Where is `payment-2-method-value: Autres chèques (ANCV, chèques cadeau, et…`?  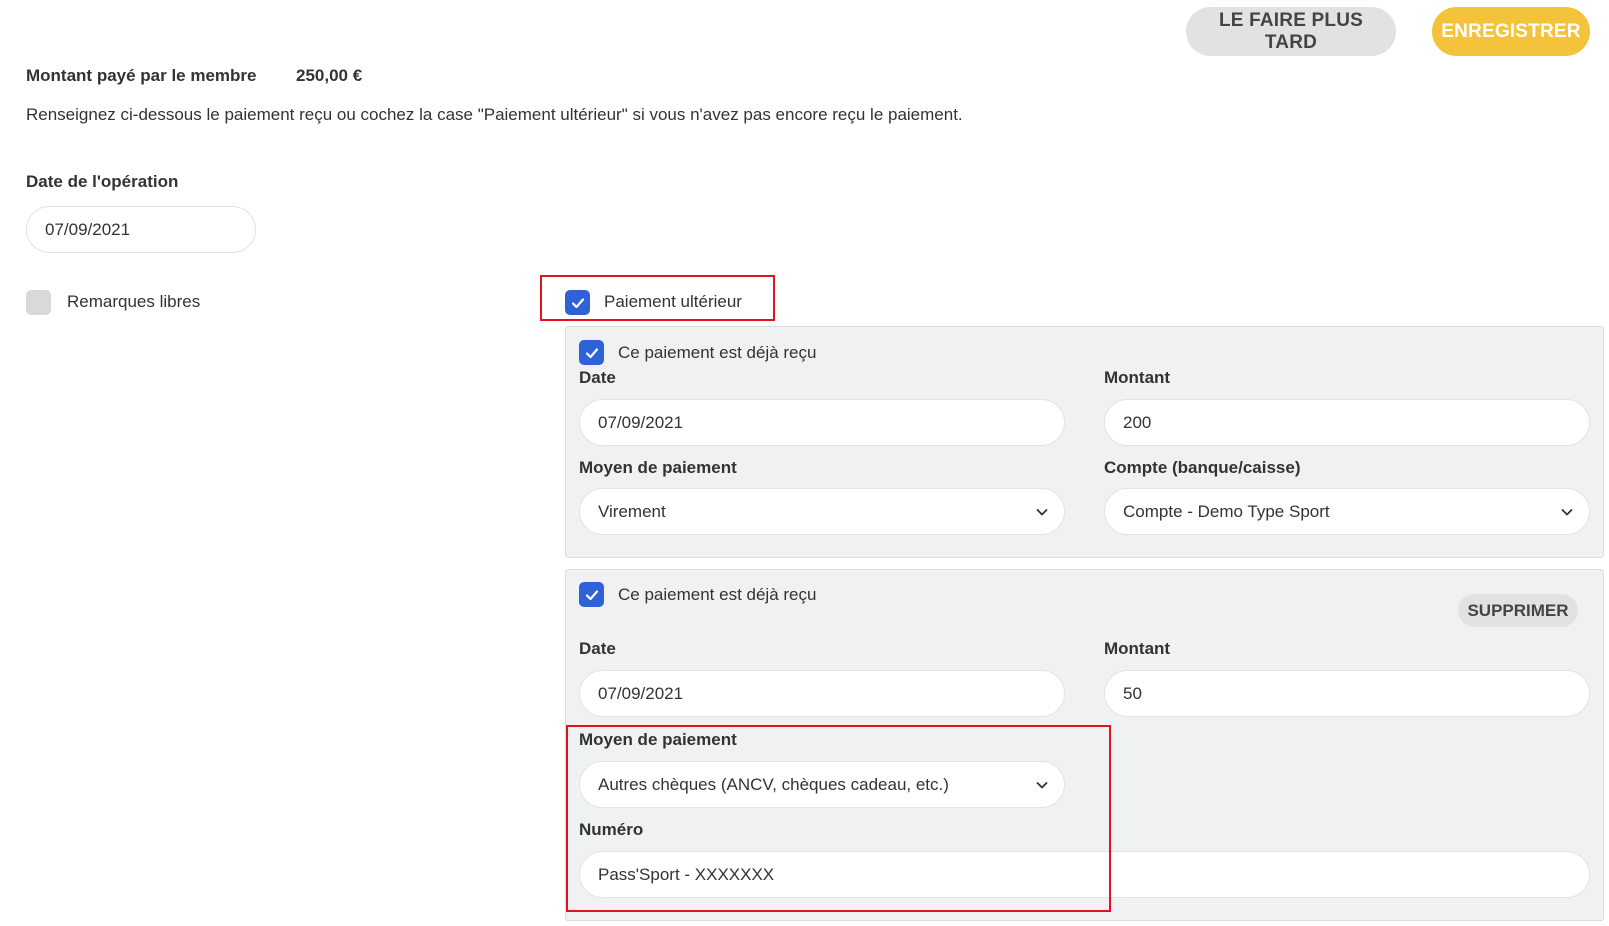
payment-2-method-value: Autres chèques (ANCV, chèques cadeau, et… is located at coordinates (773, 784).